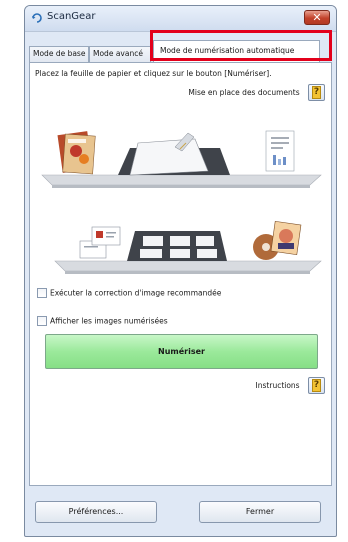  What do you see at coordinates (241, 45) in the screenshot?
I see `highlight-frame` at bounding box center [241, 45].